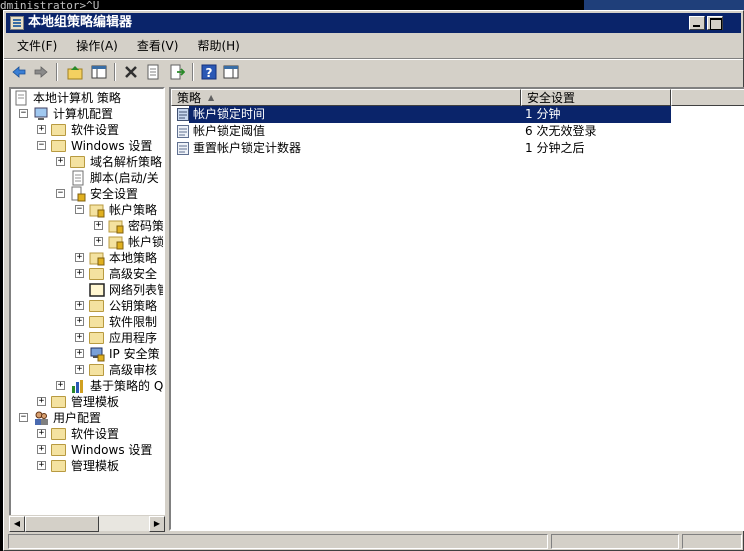 This screenshot has width=744, height=551. Describe the element at coordinates (146, 226) in the screenshot. I see `tree-label: 密码策` at that location.